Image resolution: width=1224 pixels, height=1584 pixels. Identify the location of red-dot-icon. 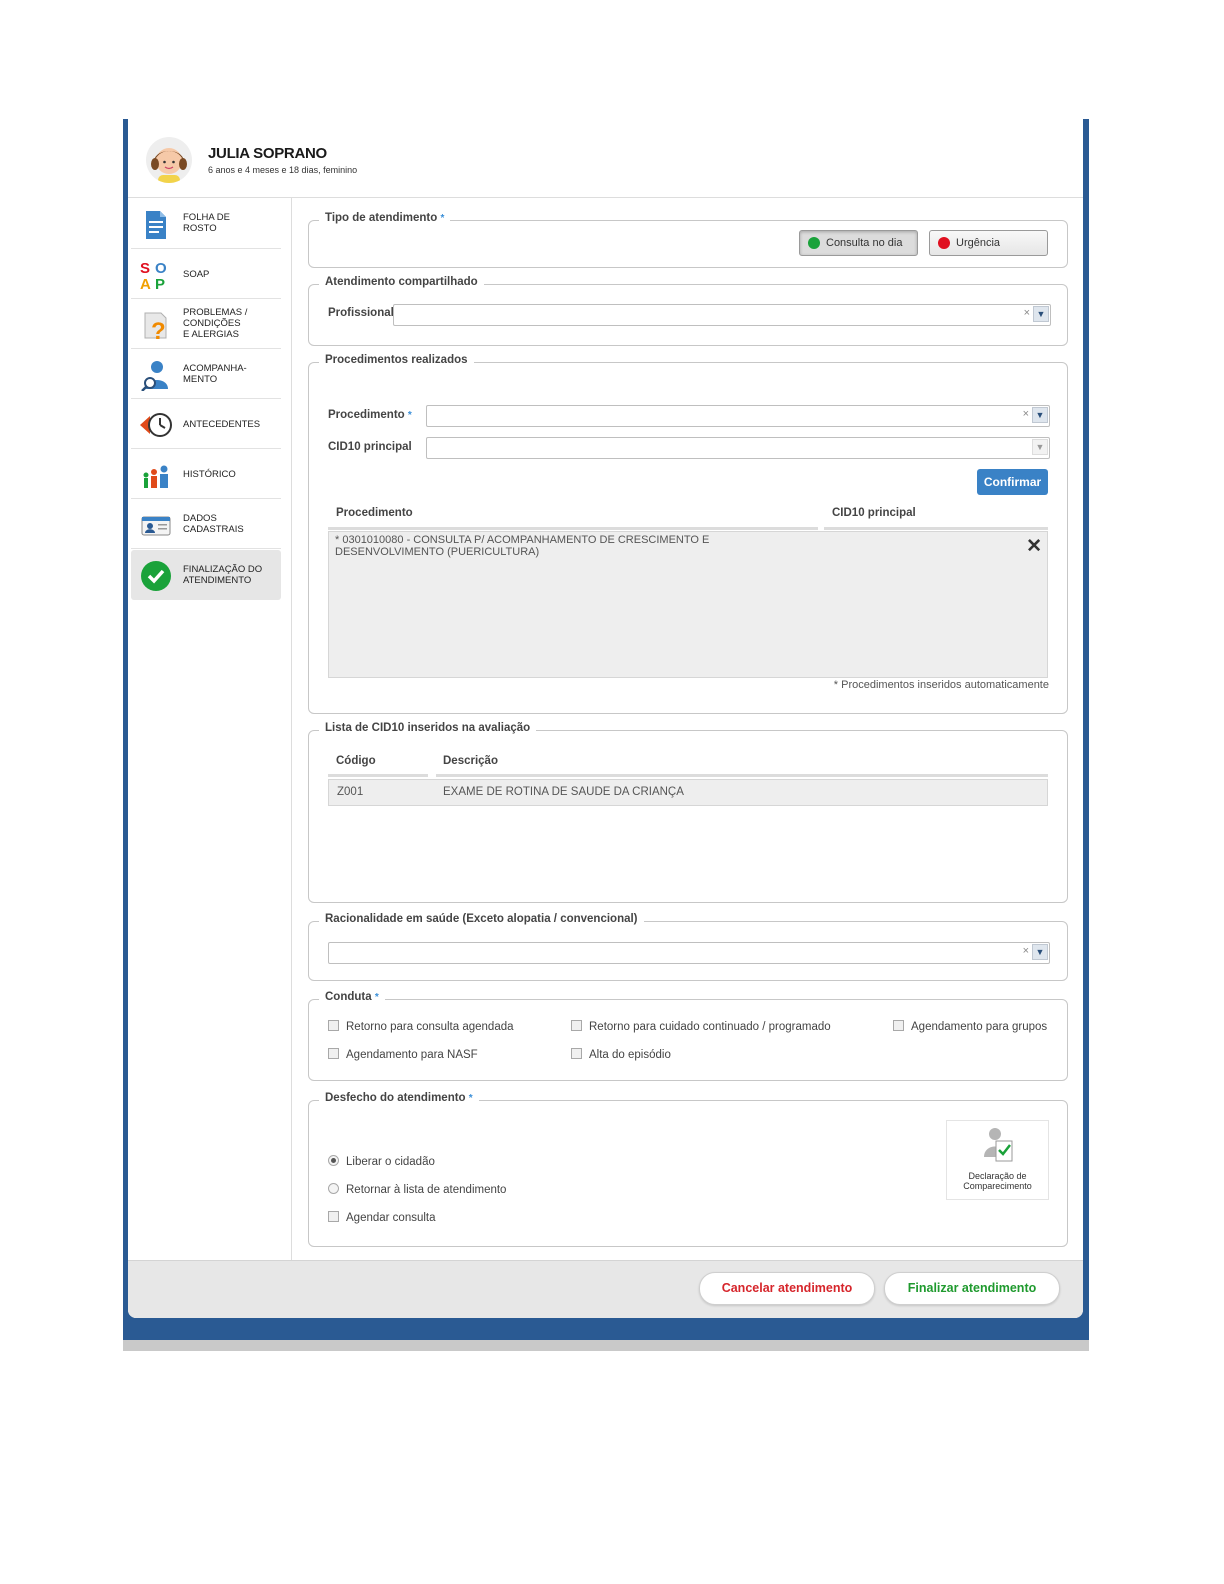
(944, 243).